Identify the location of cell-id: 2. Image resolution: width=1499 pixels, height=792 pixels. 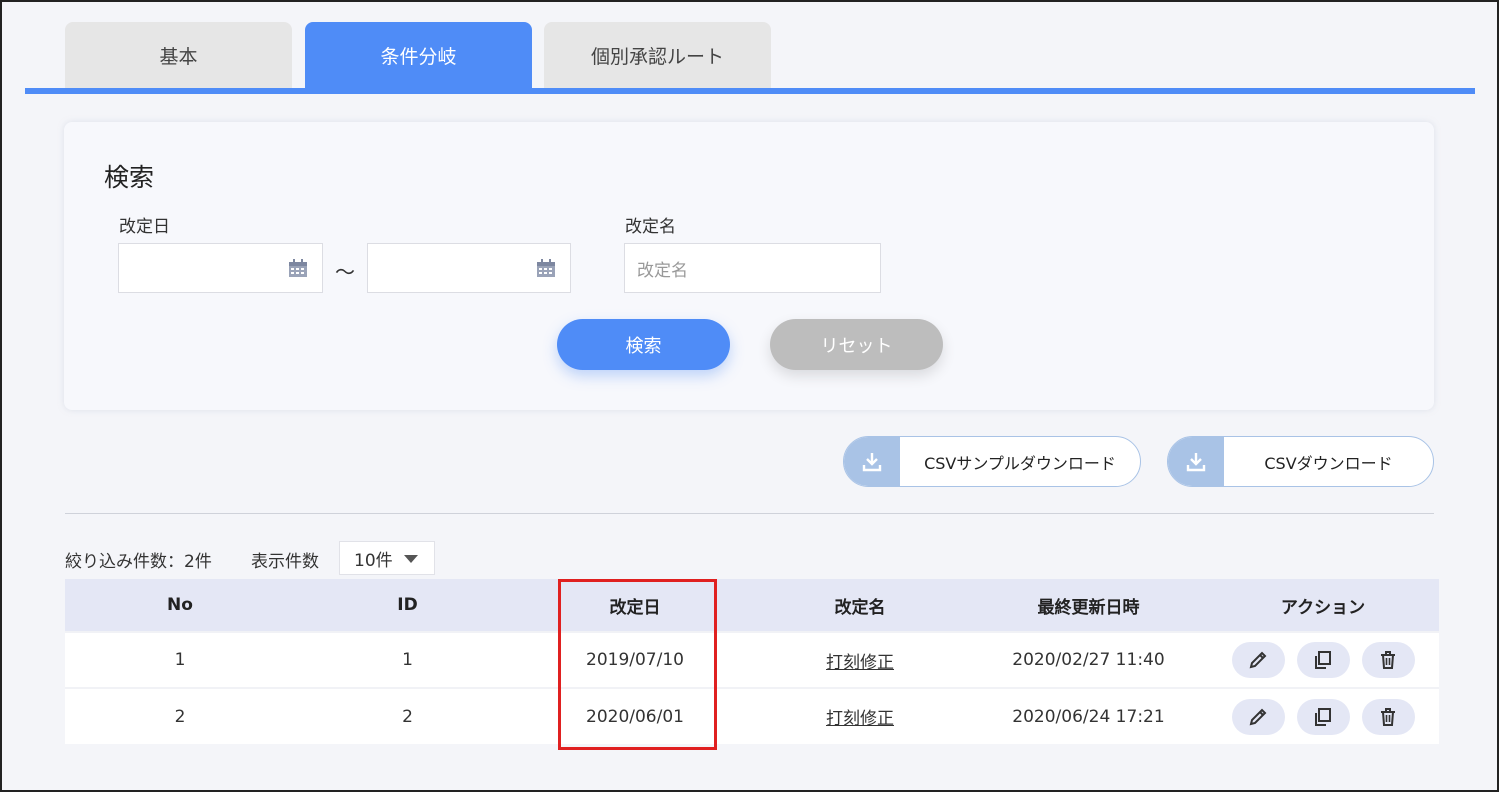
(407, 716).